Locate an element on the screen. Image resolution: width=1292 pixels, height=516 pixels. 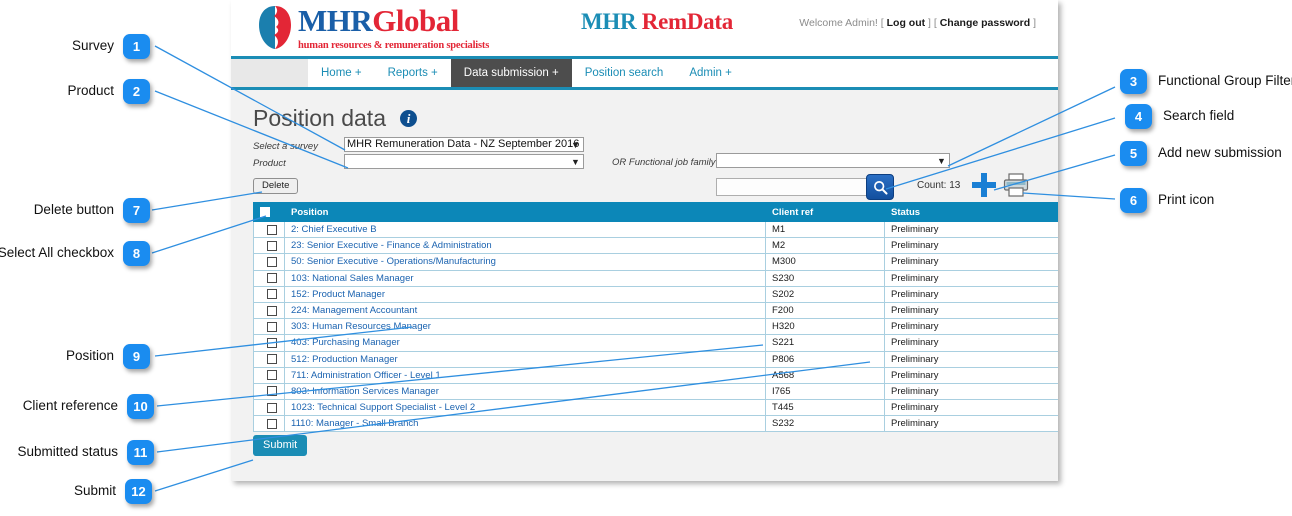
annotation-label: Submitted status is located at coordinates (67, 452).